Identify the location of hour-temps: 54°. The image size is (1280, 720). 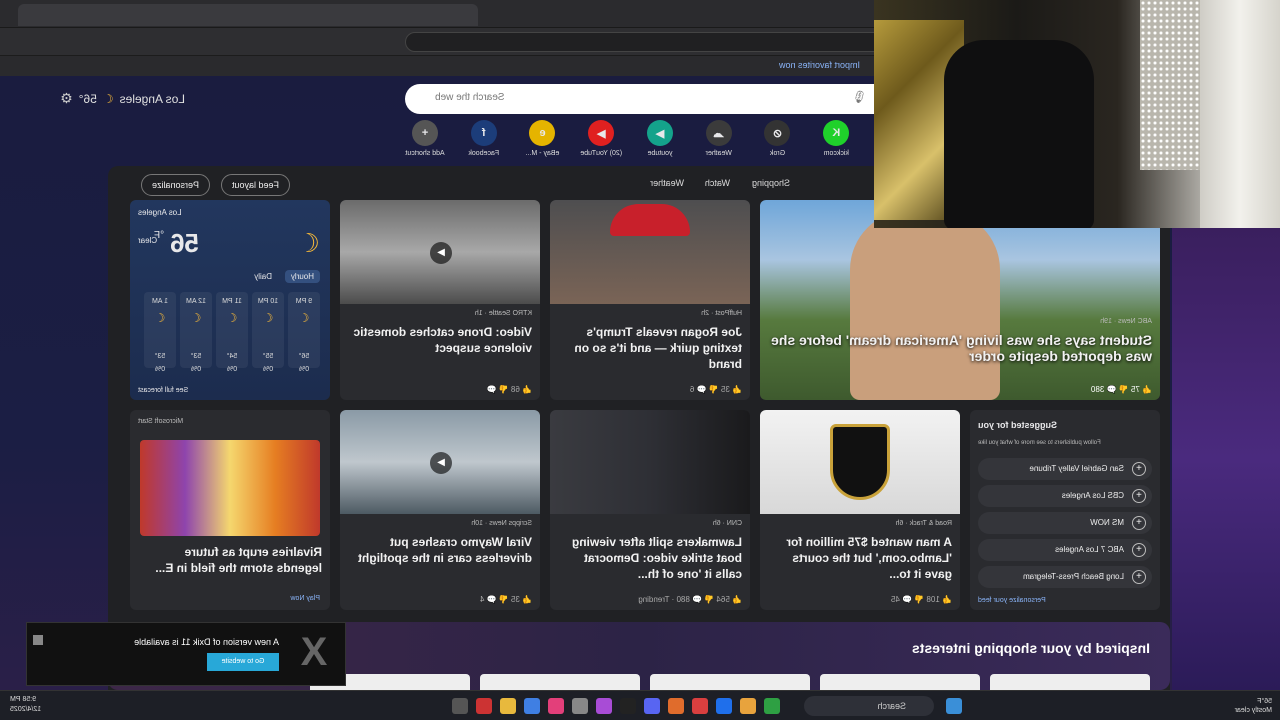
(232, 356).